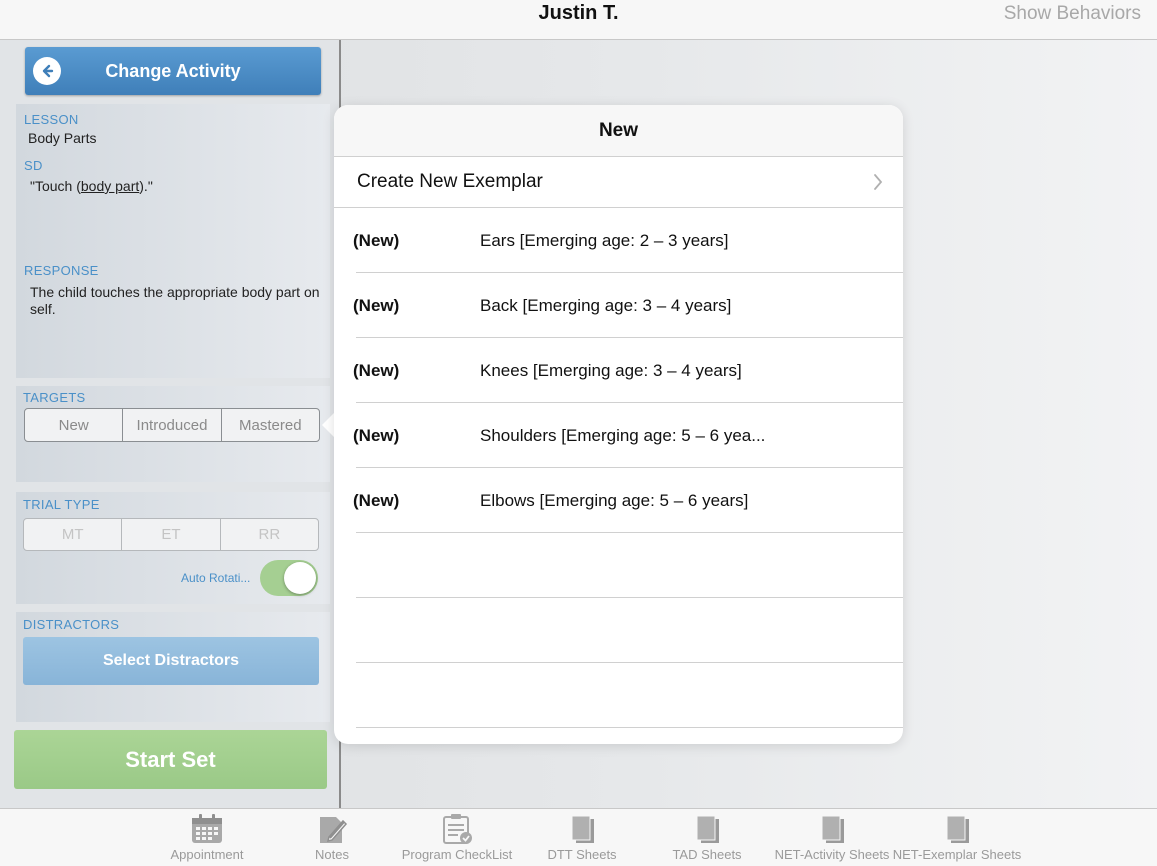 The width and height of the screenshot is (1157, 866). I want to click on tab-label: TAD Sheets, so click(707, 854).